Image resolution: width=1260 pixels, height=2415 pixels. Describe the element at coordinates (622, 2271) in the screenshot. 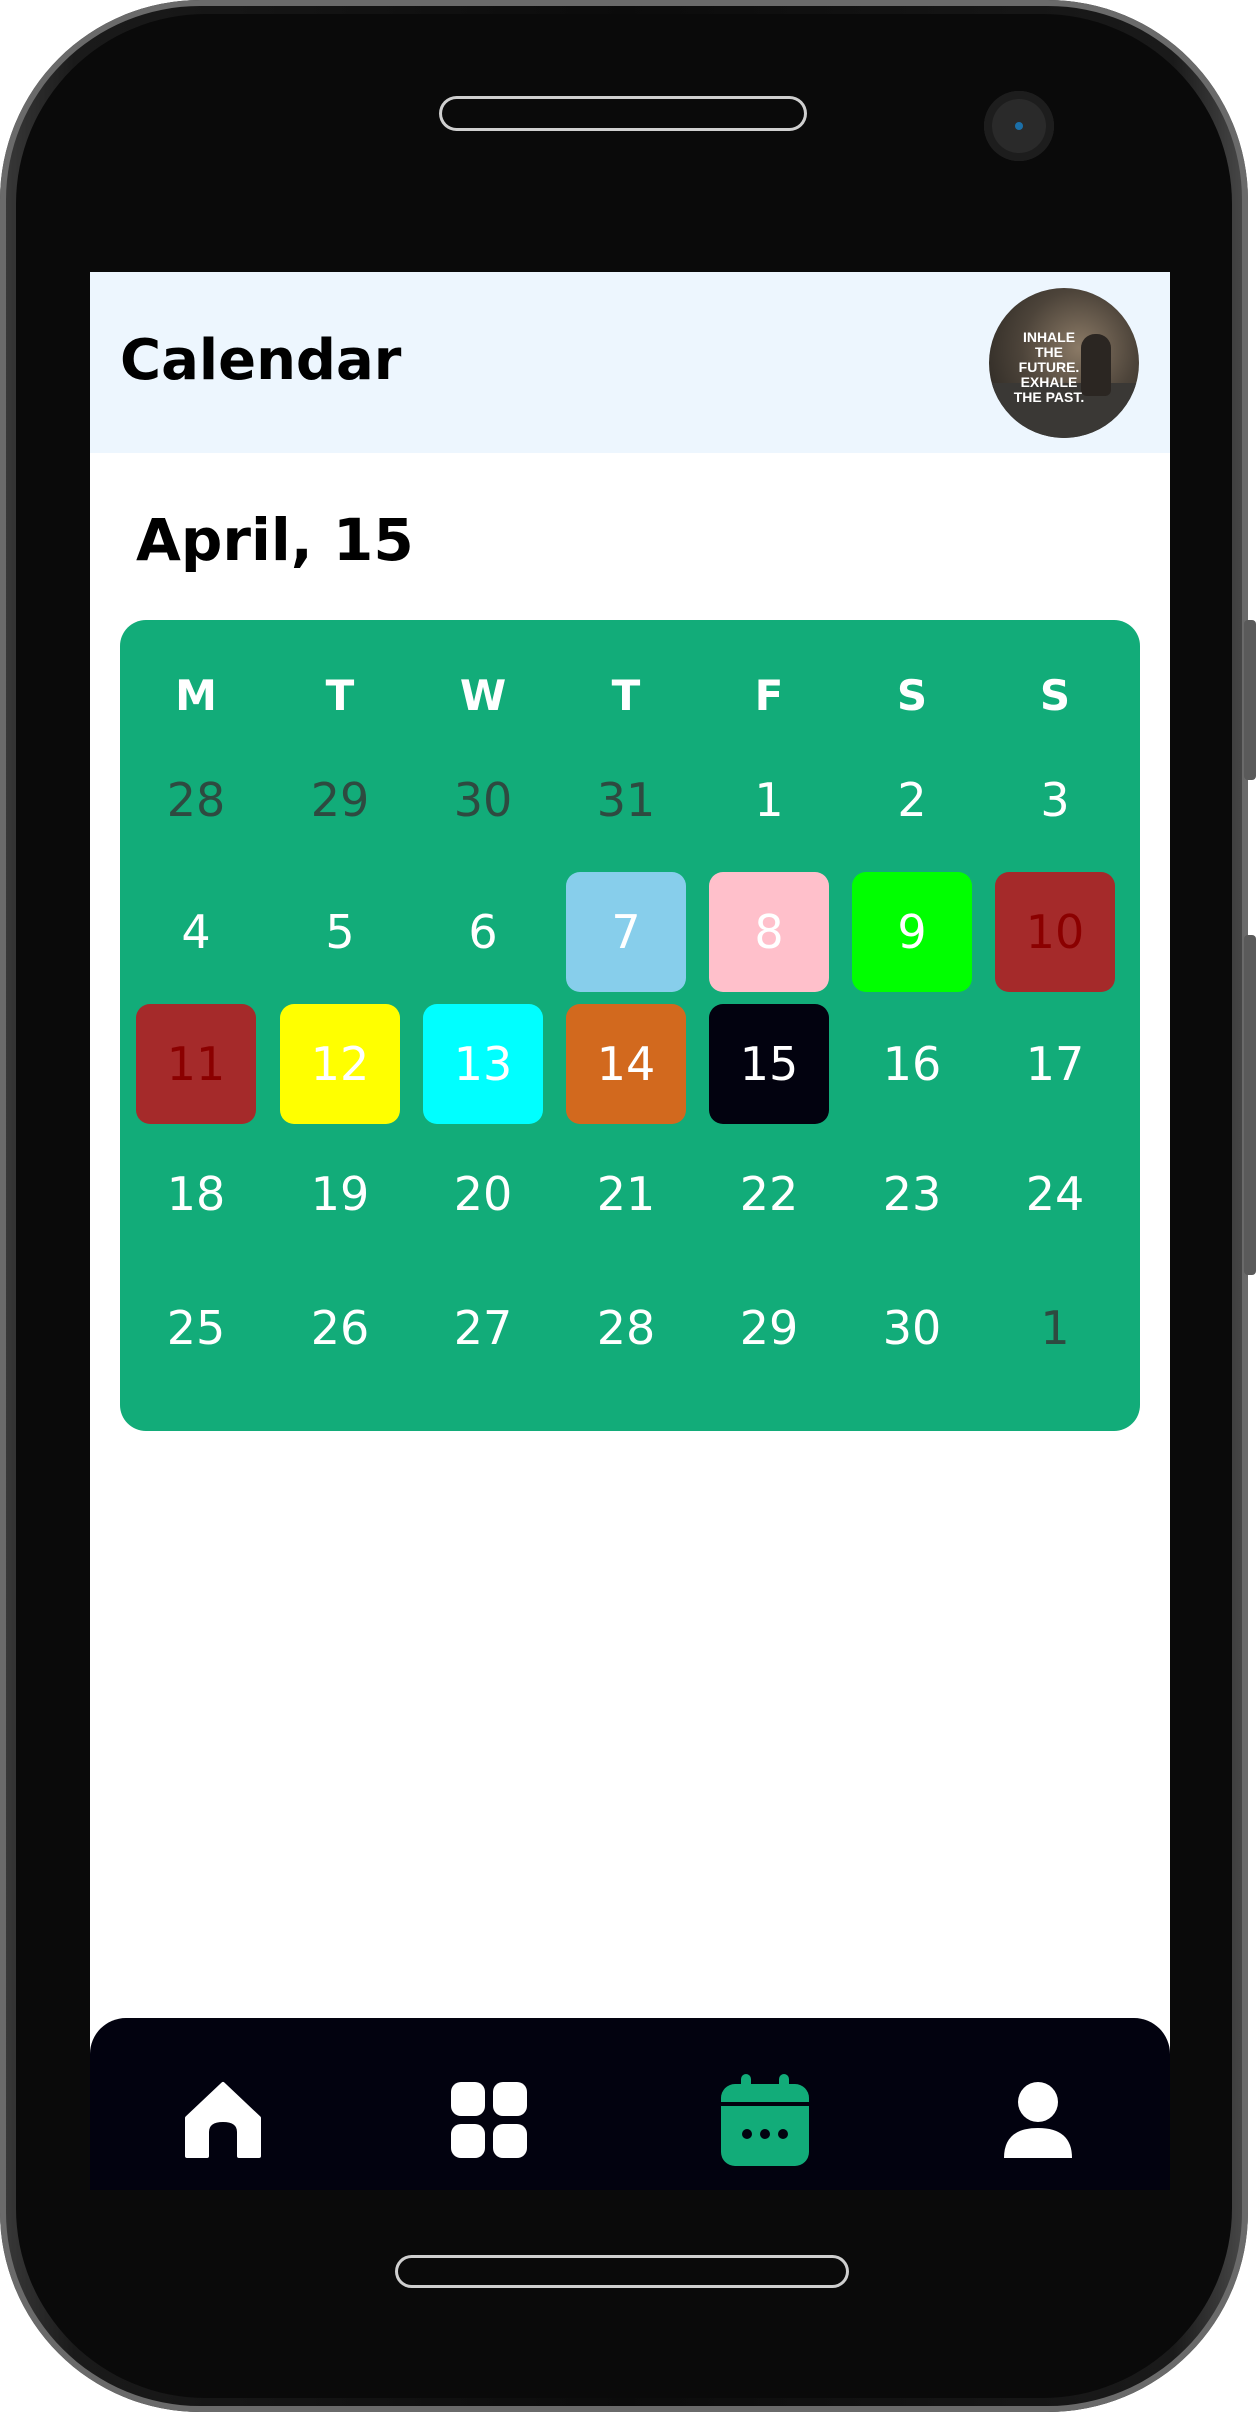

I see `home-indicator` at that location.